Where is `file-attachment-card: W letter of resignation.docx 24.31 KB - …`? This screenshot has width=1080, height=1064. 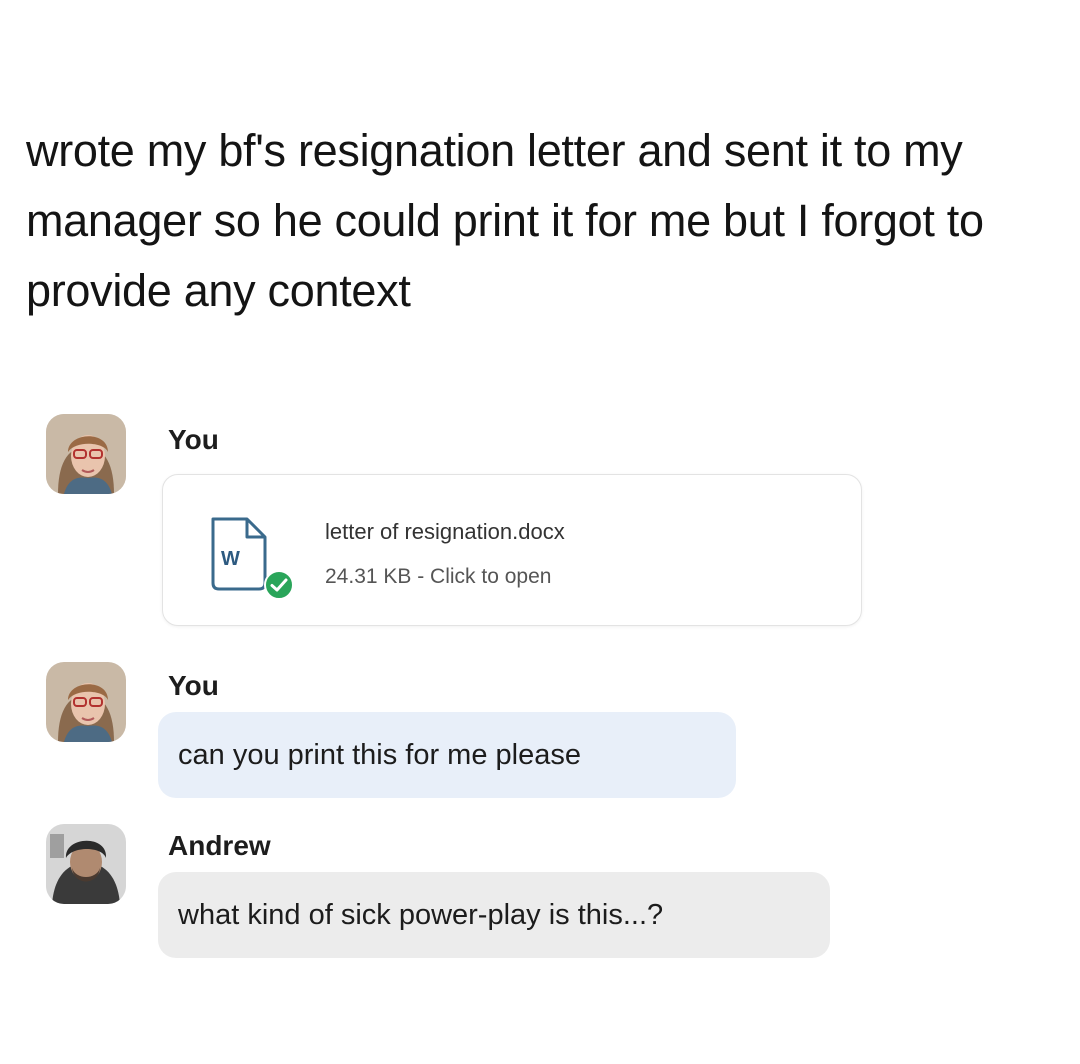 file-attachment-card: W letter of resignation.docx 24.31 KB - … is located at coordinates (512, 550).